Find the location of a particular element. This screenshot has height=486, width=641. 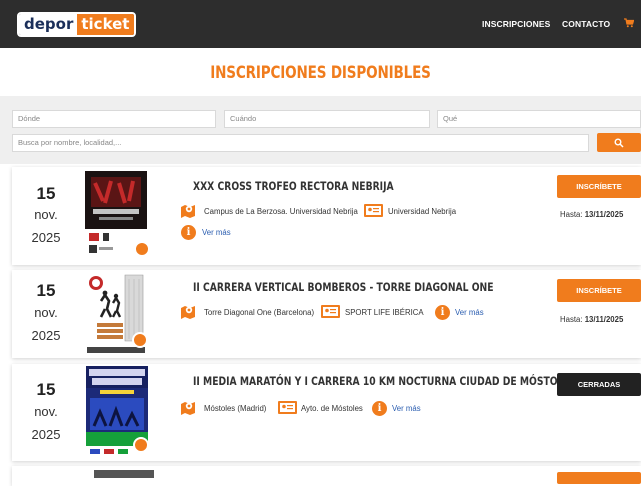

cart-icon is located at coordinates (629, 23).